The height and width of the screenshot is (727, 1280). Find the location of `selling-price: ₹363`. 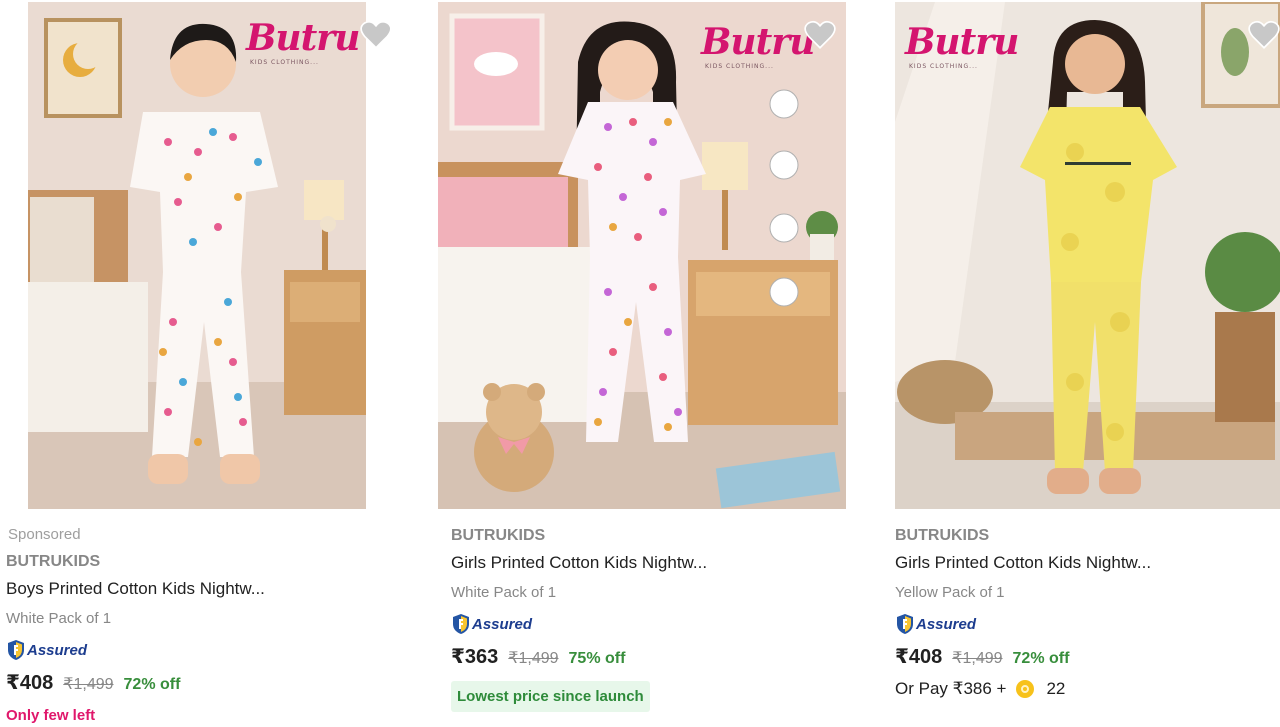

selling-price: ₹363 is located at coordinates (475, 657).